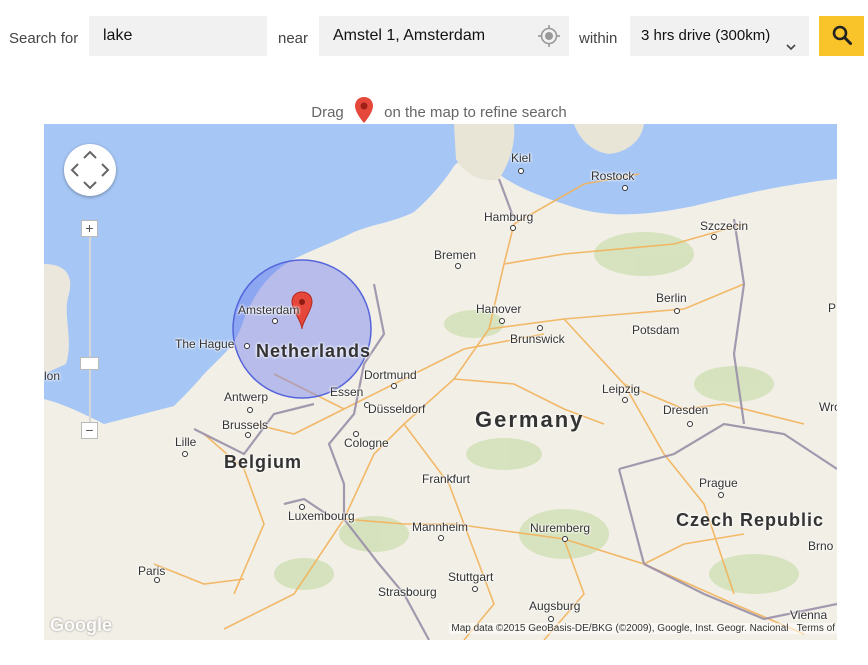 The height and width of the screenshot is (665, 868). I want to click on google-logo: Google, so click(81, 625).